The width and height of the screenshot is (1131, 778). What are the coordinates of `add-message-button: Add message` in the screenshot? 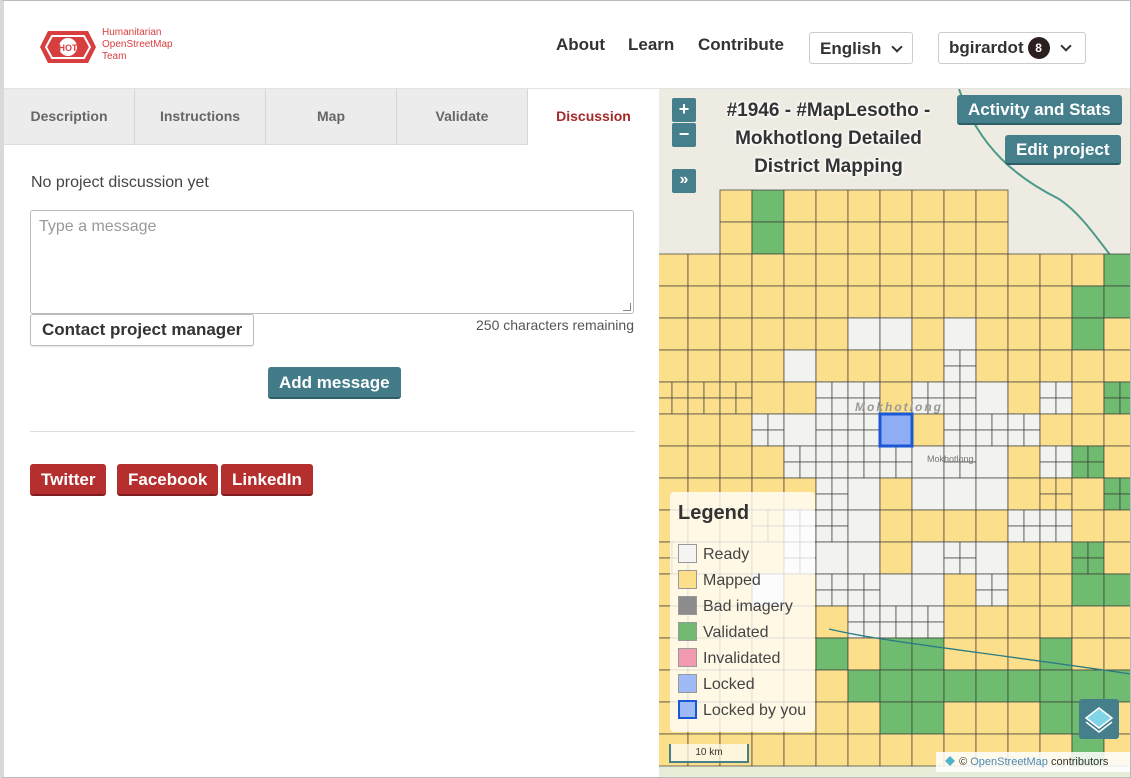 It's located at (334, 383).